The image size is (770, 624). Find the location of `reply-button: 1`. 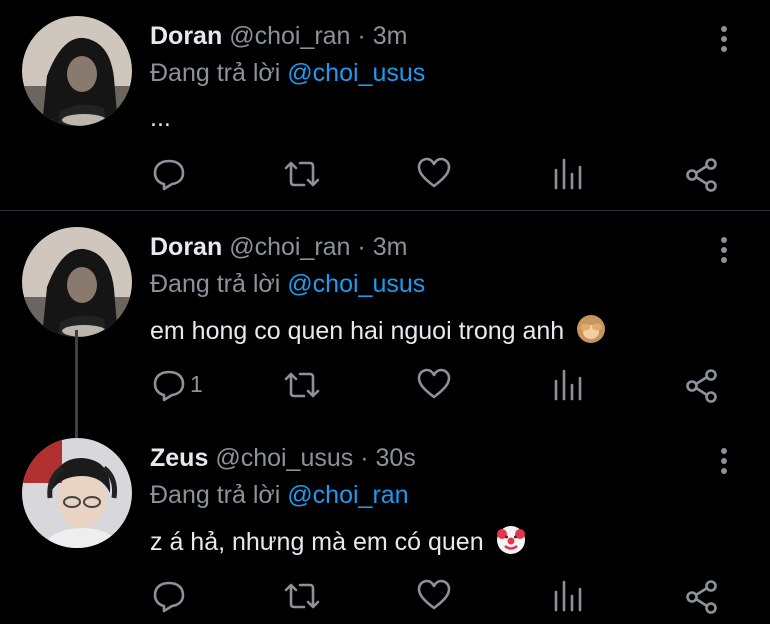

reply-button: 1 is located at coordinates (177, 387).